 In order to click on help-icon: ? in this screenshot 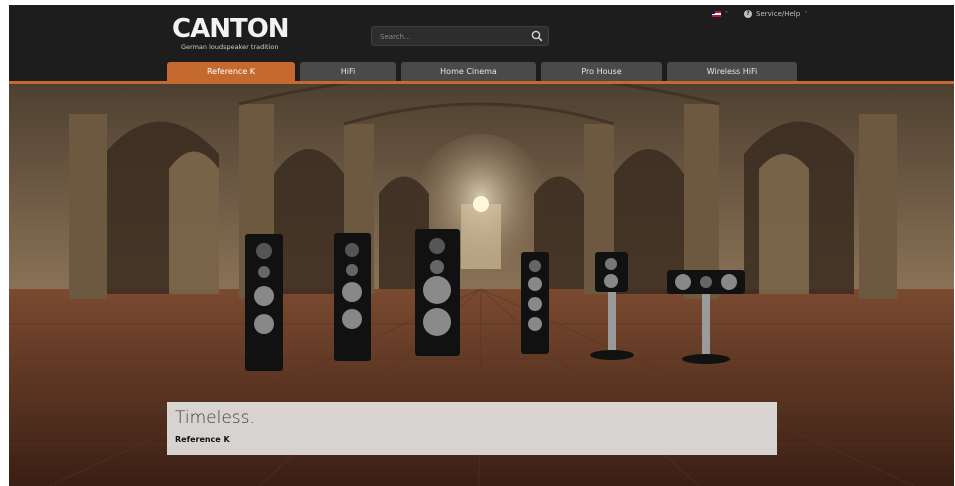, I will do `click(748, 14)`.